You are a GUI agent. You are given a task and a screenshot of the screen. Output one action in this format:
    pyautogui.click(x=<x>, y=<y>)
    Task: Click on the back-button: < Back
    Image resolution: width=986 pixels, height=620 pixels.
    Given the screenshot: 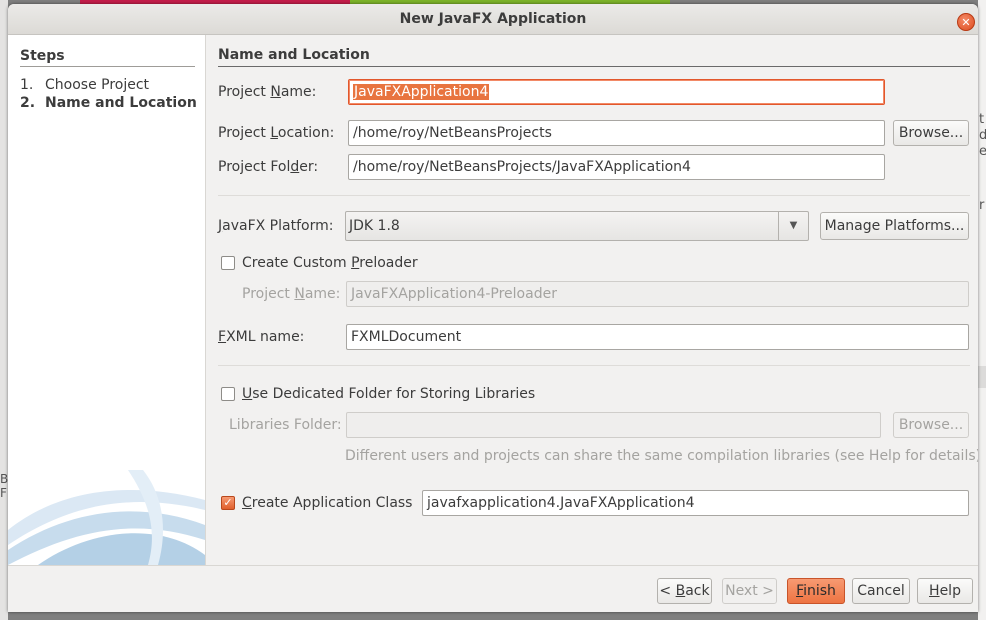 What is the action you would take?
    pyautogui.click(x=684, y=591)
    